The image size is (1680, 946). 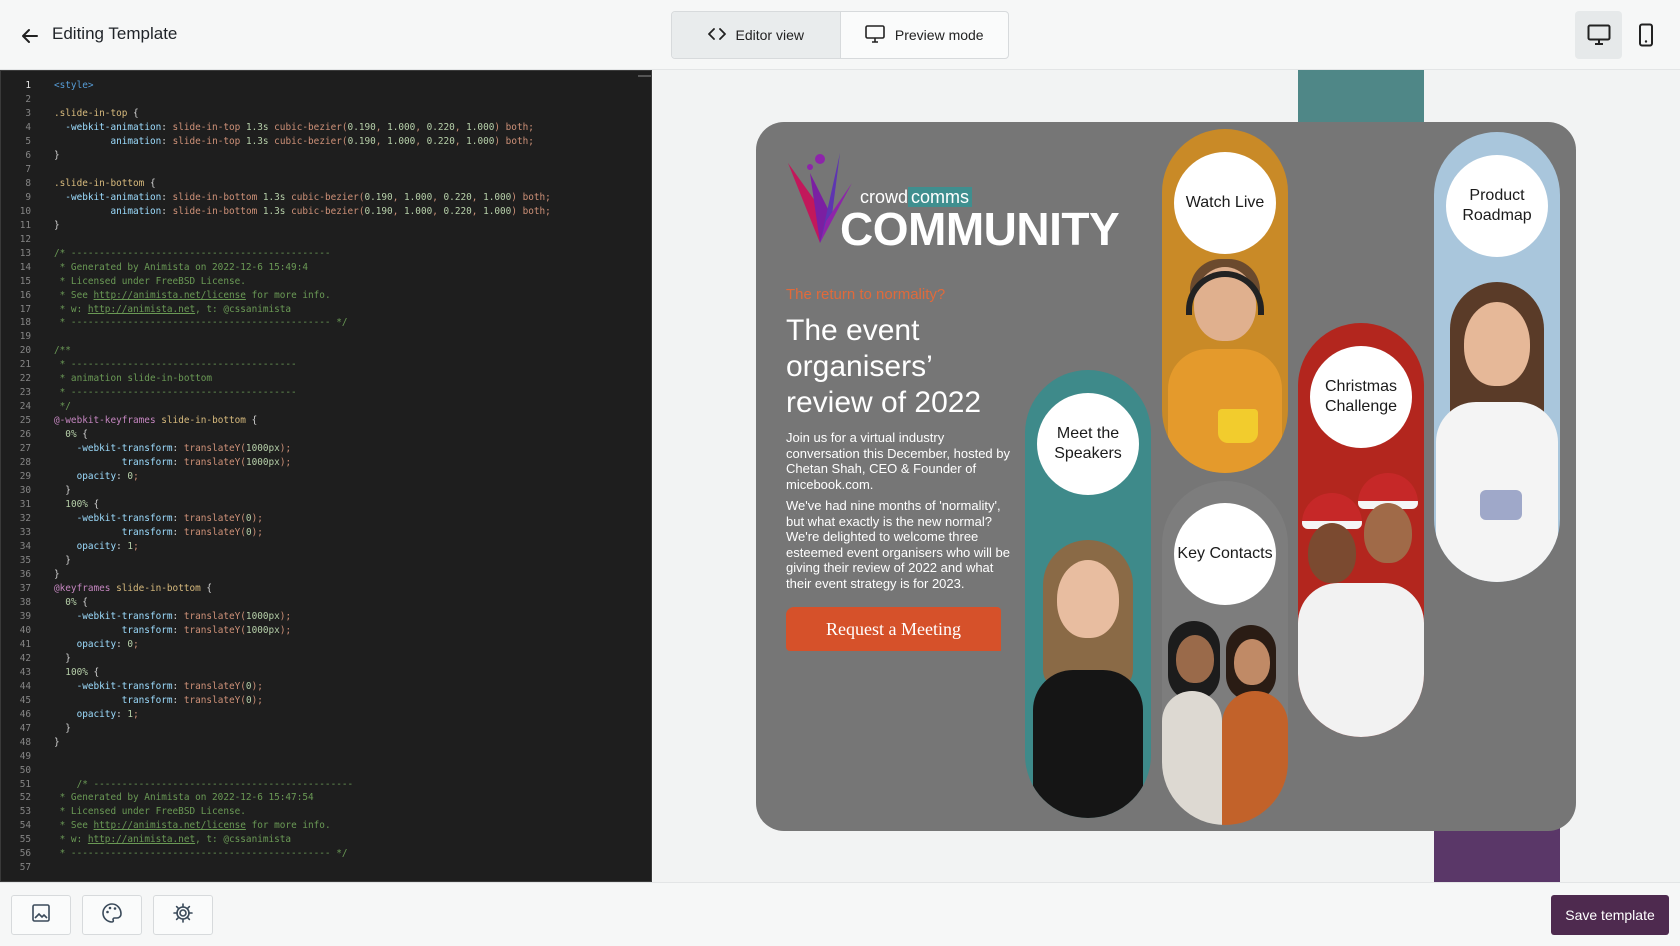 I want to click on code-line: 41 opacity: 0;, so click(x=79, y=644).